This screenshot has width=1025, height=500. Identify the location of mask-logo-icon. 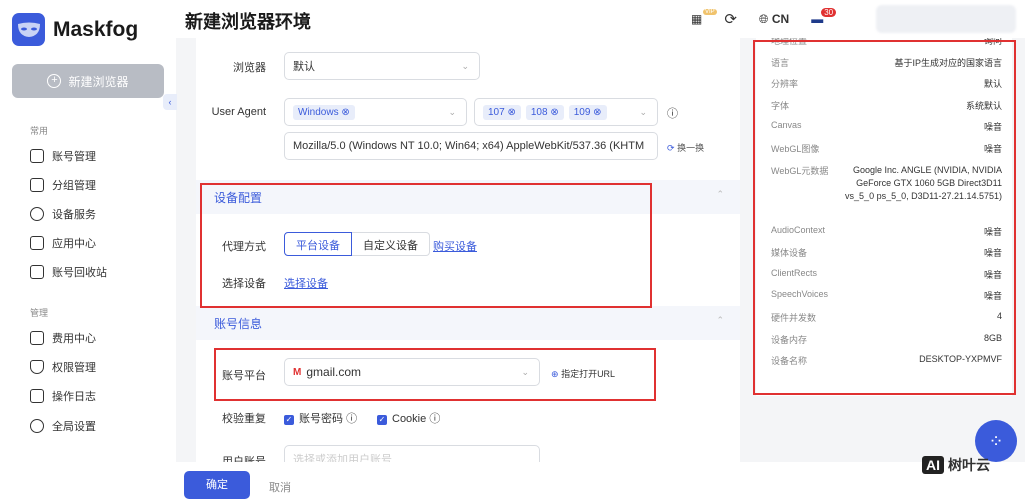
(28, 29).